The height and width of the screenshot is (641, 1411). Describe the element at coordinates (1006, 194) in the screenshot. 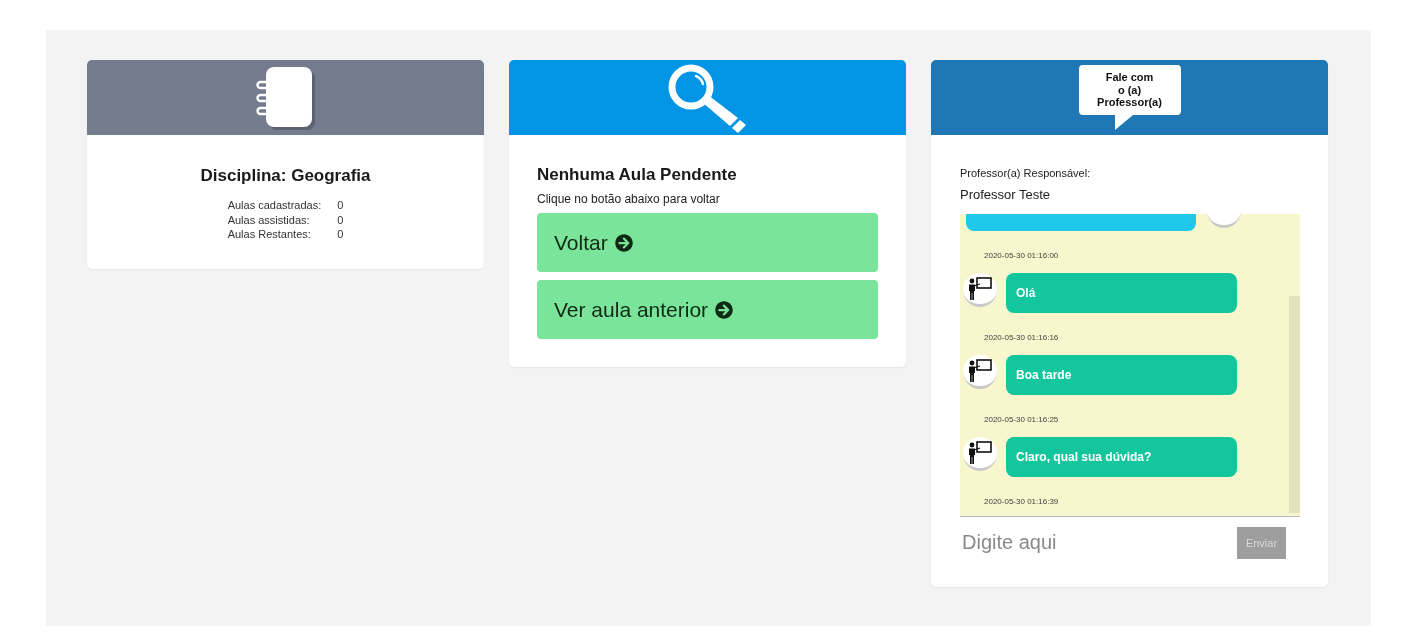

I see `teacher-name: Professor Teste` at that location.